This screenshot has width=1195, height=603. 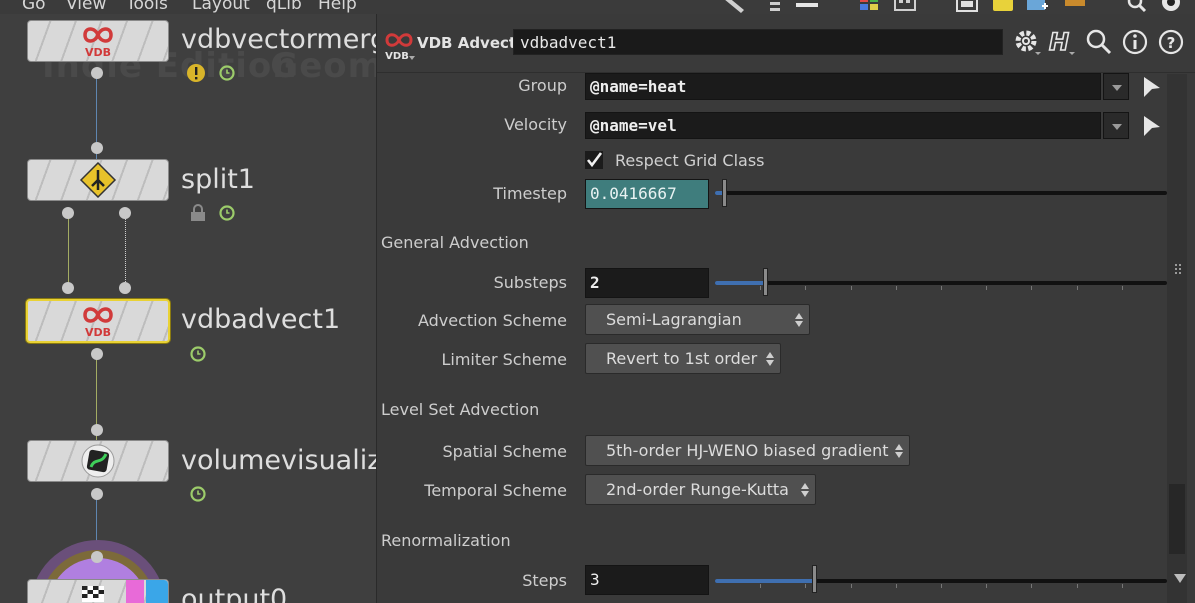 What do you see at coordinates (98, 591) in the screenshot?
I see `node-output0` at bounding box center [98, 591].